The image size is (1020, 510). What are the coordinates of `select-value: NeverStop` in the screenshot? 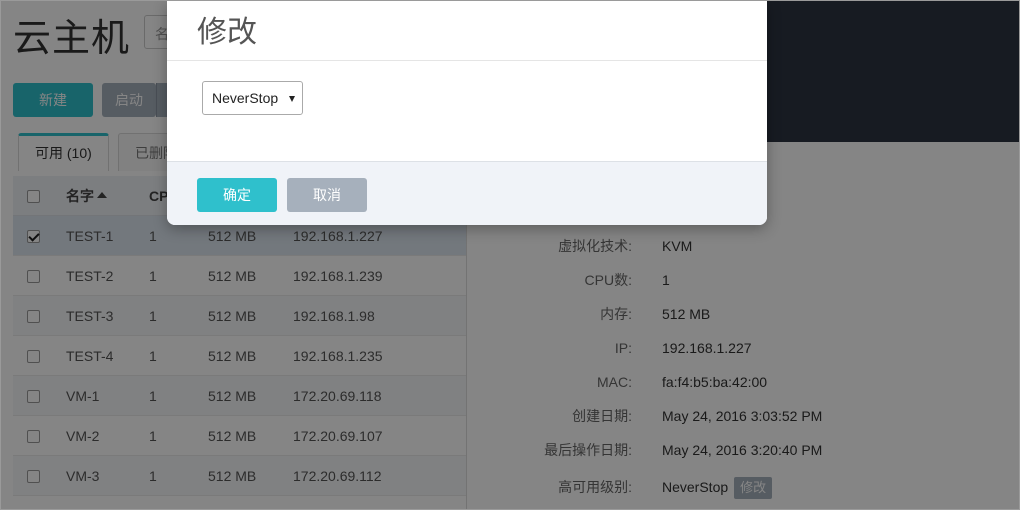 It's located at (245, 98).